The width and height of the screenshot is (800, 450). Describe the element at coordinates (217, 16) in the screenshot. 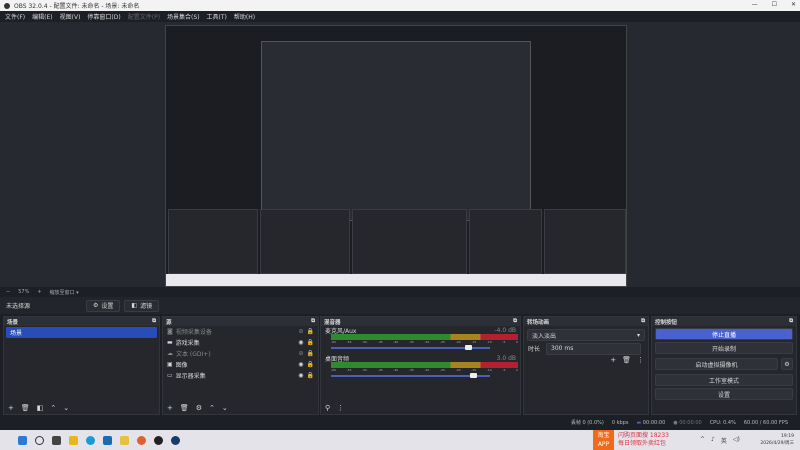

I see `menu-tools: 工具(T)` at that location.